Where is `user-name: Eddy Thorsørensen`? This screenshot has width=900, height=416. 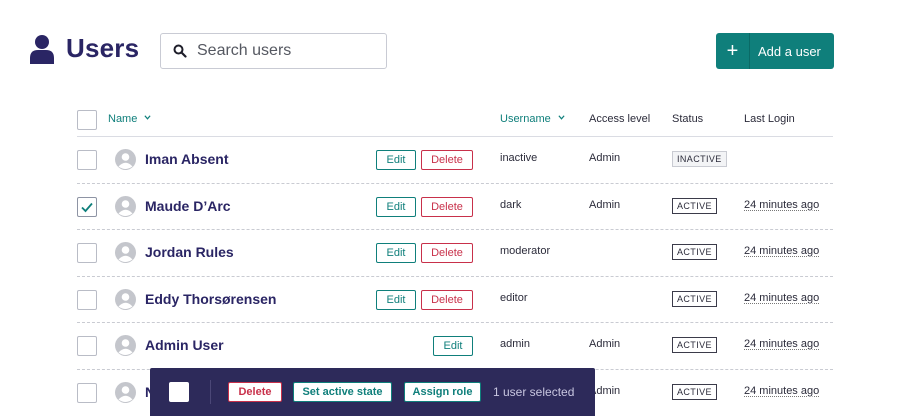
user-name: Eddy Thorsørensen is located at coordinates (210, 299).